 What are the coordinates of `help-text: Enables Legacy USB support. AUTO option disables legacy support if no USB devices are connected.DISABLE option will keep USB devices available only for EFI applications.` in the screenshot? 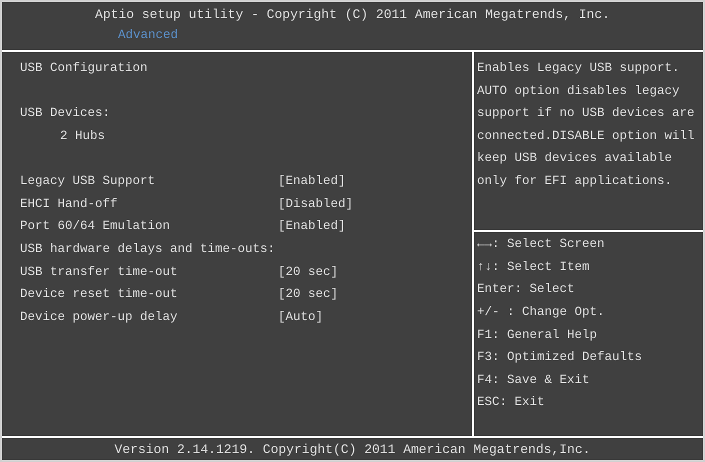 It's located at (586, 125).